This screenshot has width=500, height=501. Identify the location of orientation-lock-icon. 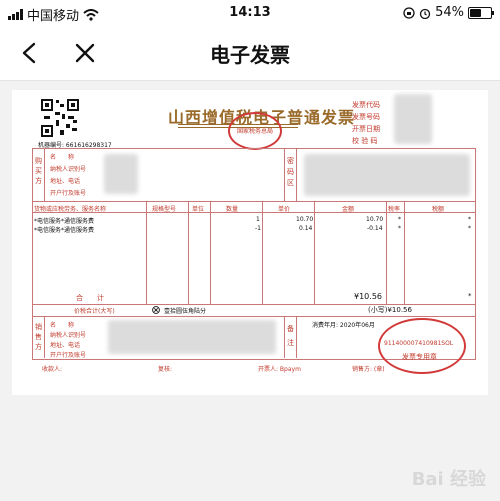
(409, 12).